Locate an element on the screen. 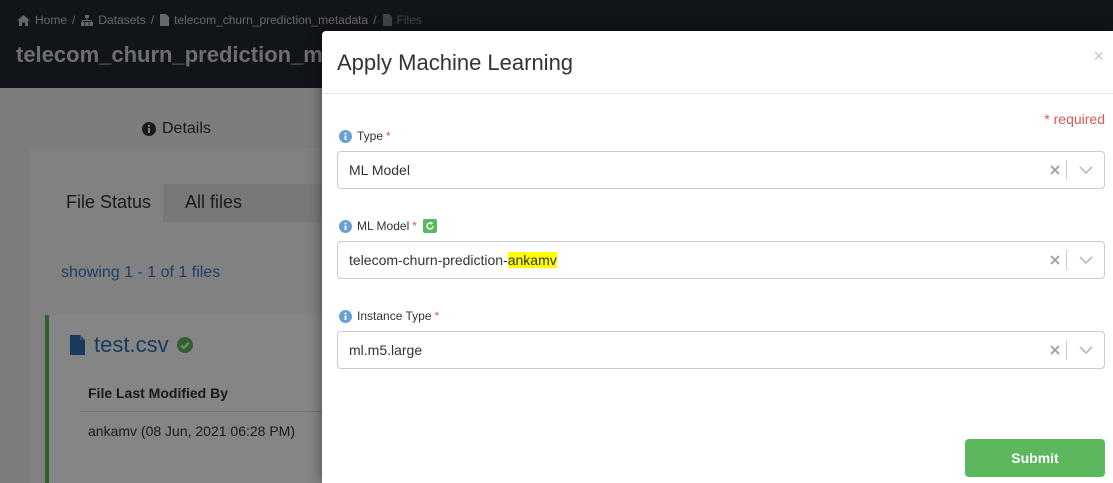 This screenshot has width=1113, height=483. refresh-button is located at coordinates (429, 226).